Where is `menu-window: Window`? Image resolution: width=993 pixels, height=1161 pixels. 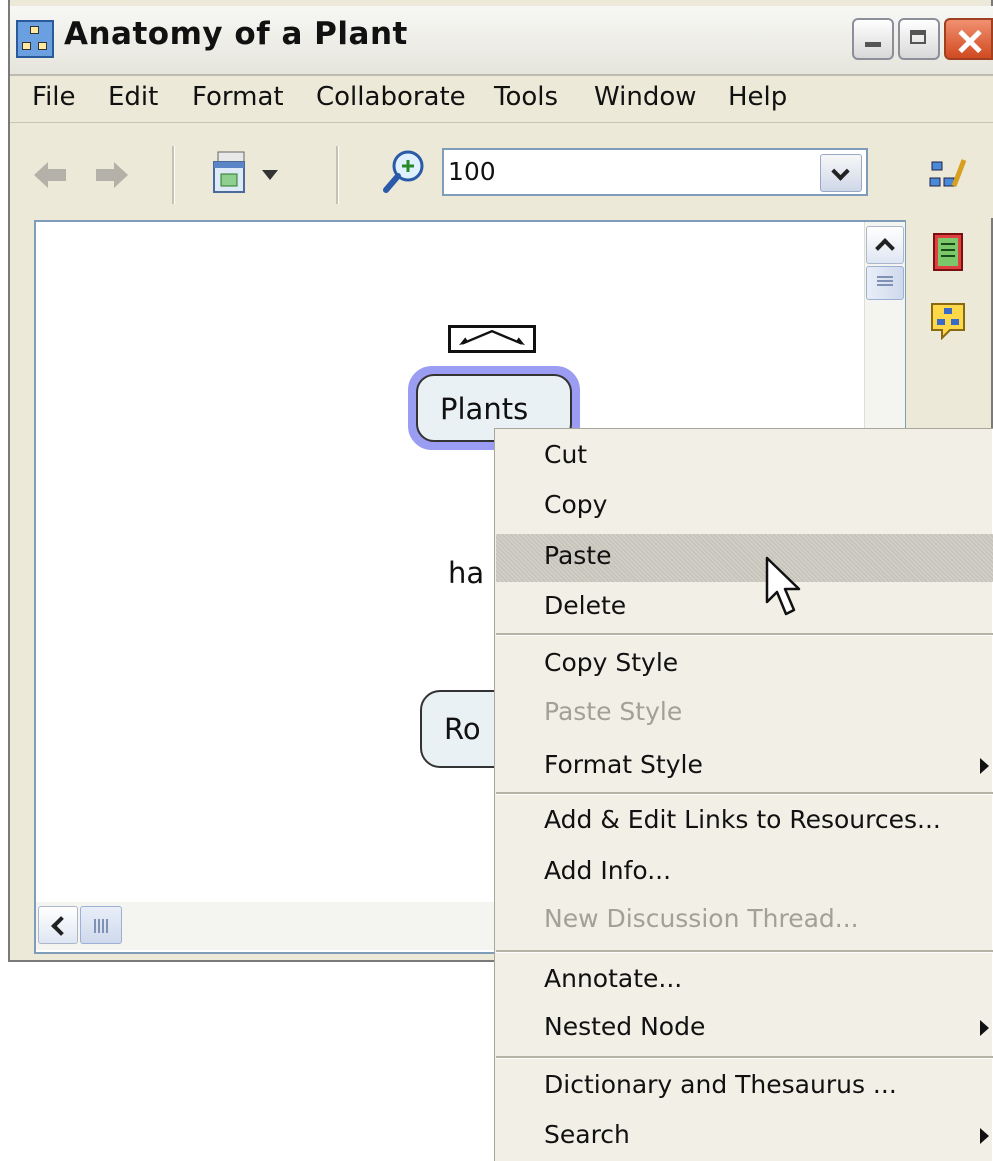
menu-window: Window is located at coordinates (645, 97).